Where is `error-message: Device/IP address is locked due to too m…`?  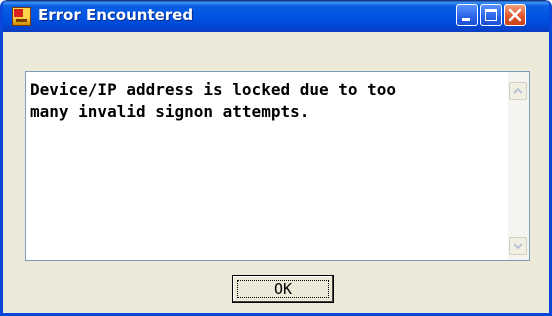 error-message: Device/IP address is locked due to too m… is located at coordinates (213, 100).